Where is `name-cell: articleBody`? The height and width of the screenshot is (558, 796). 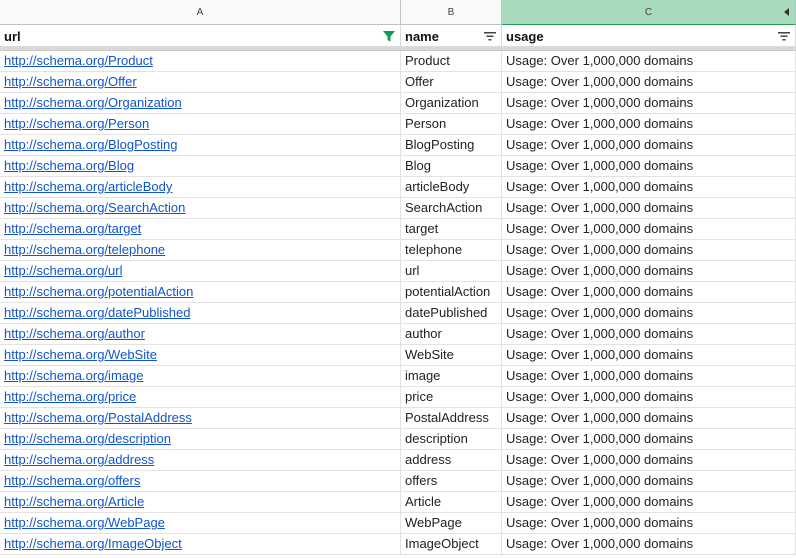 name-cell: articleBody is located at coordinates (451, 187).